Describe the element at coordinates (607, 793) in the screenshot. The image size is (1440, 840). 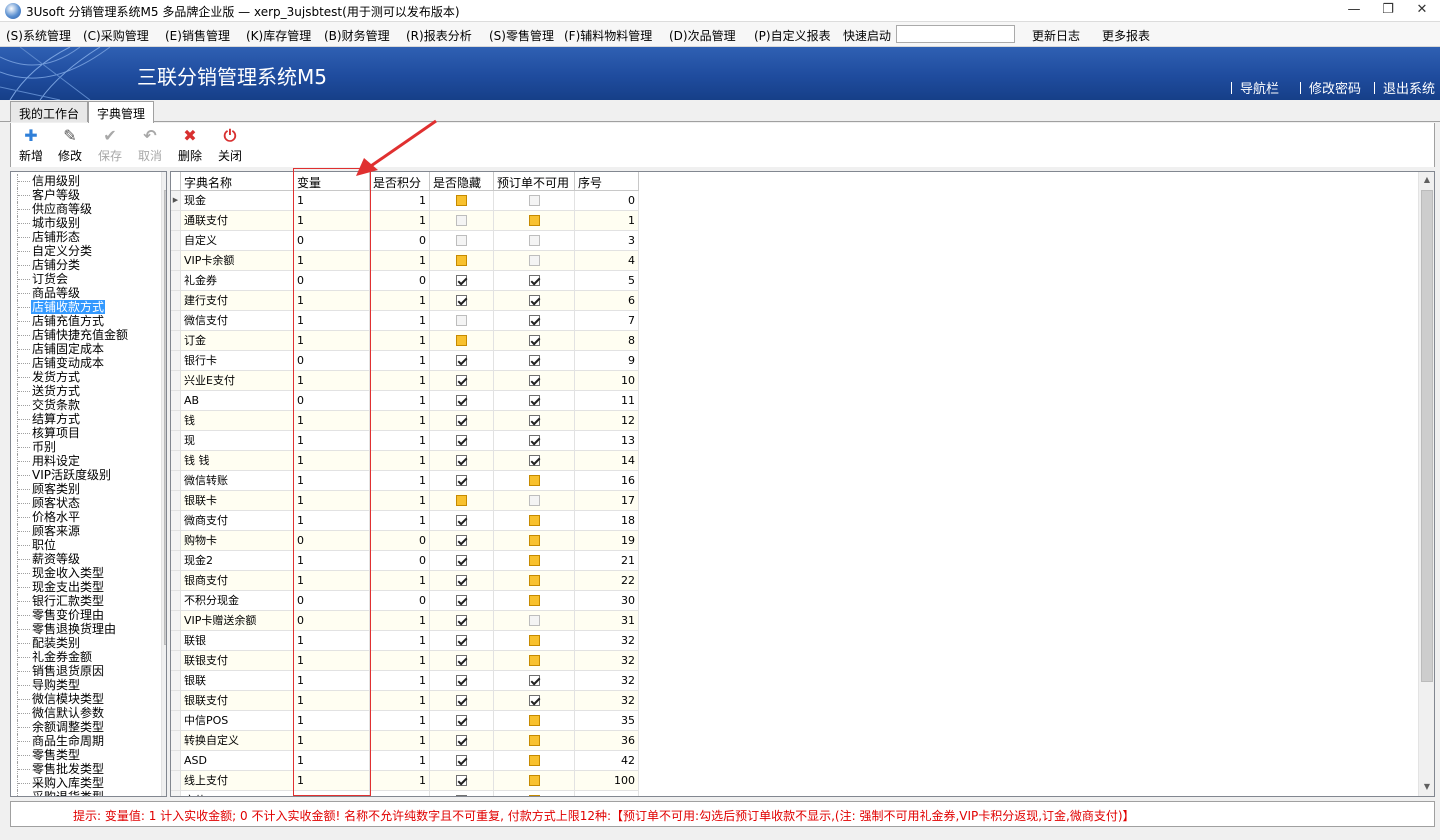
I see `cell-seq: 111` at that location.